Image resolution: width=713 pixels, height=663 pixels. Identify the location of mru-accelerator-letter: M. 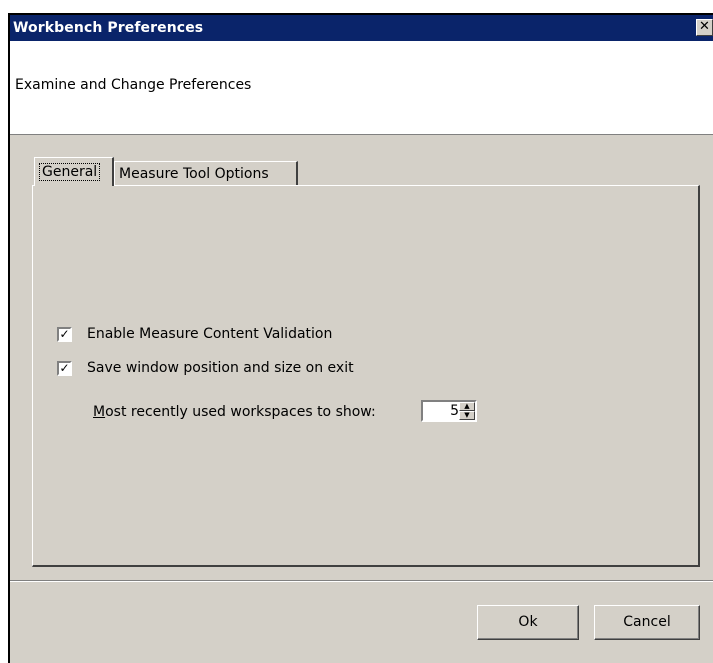
(99, 412).